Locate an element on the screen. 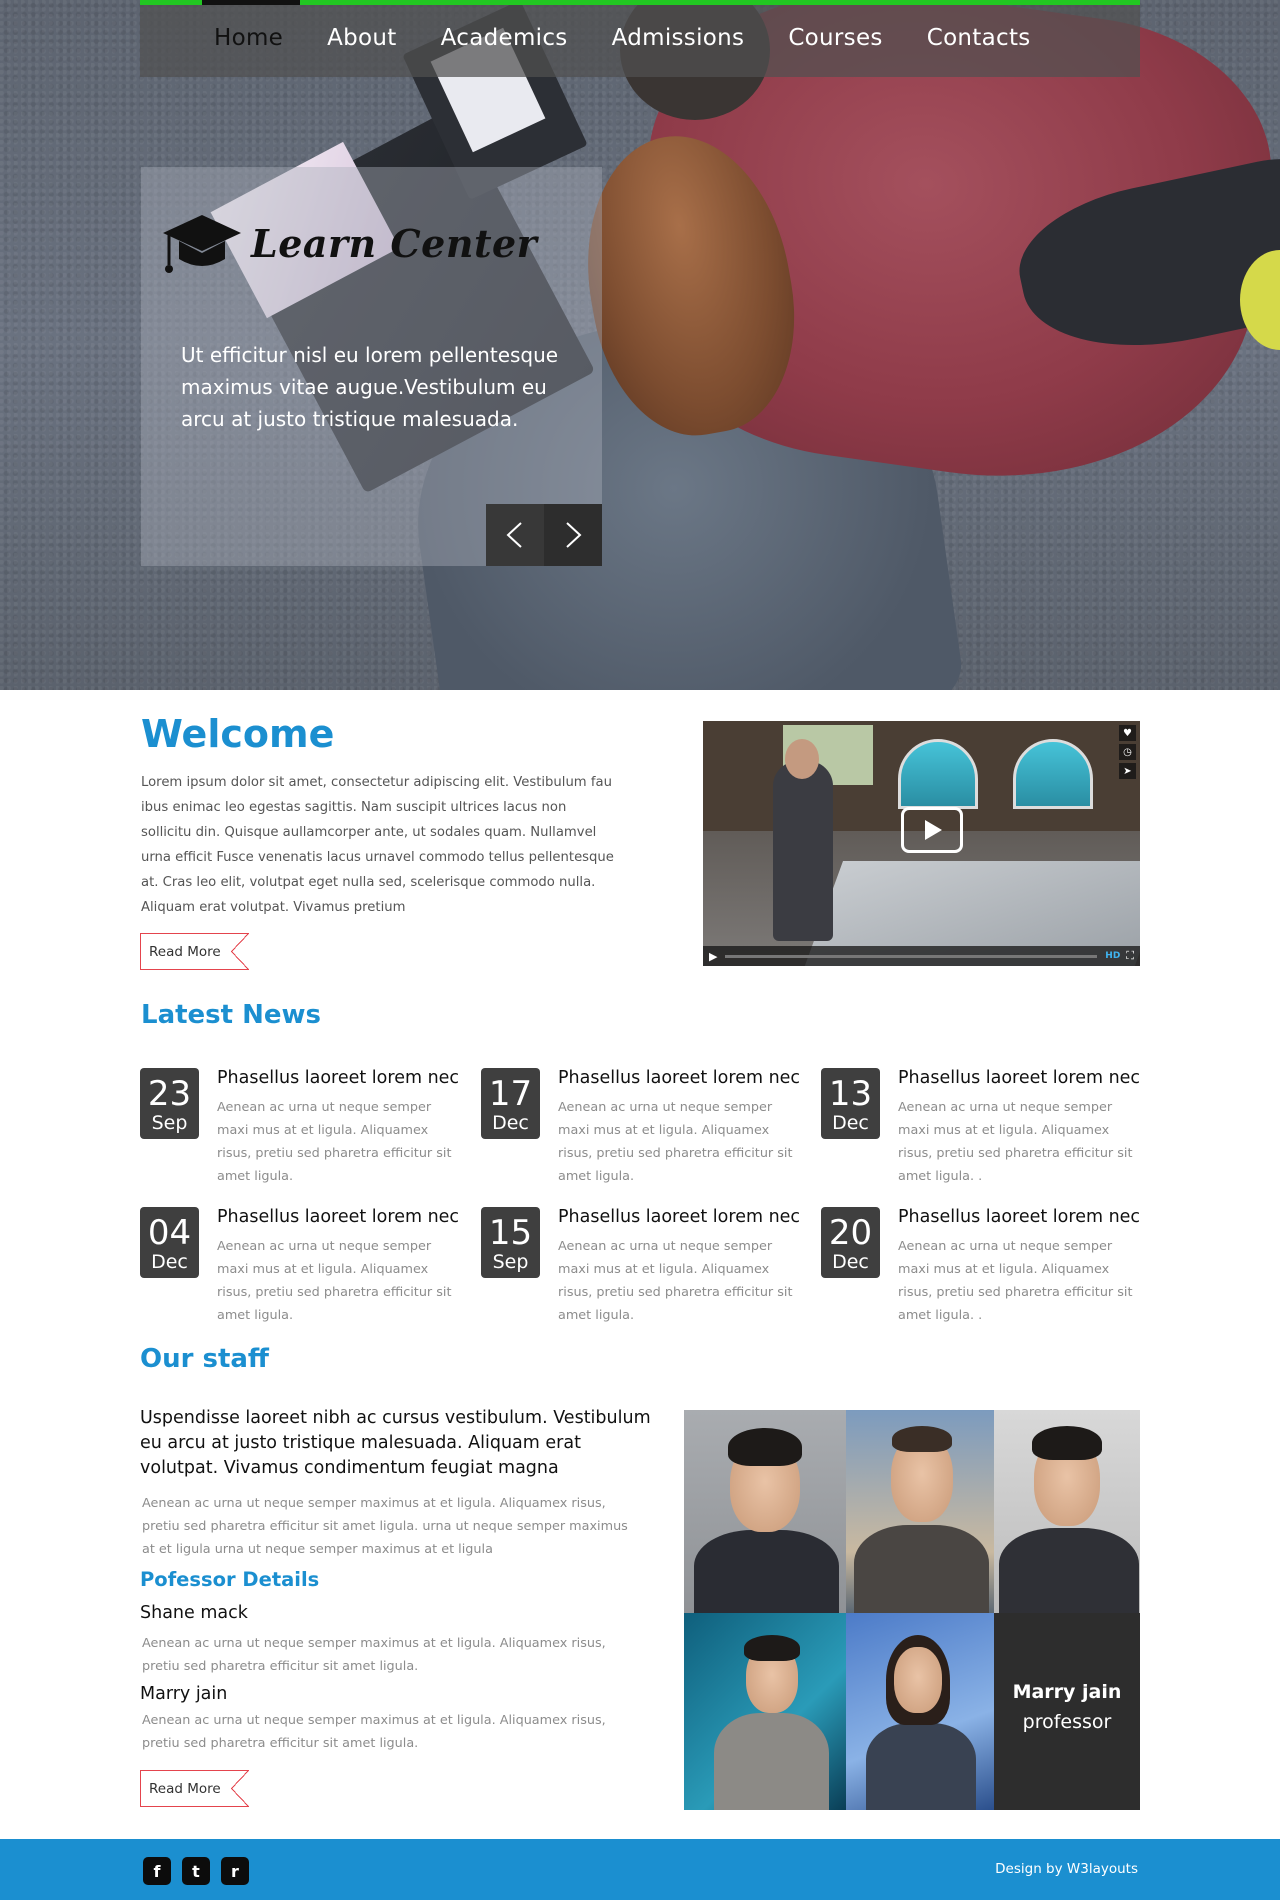  slider-next-button is located at coordinates (573, 535).